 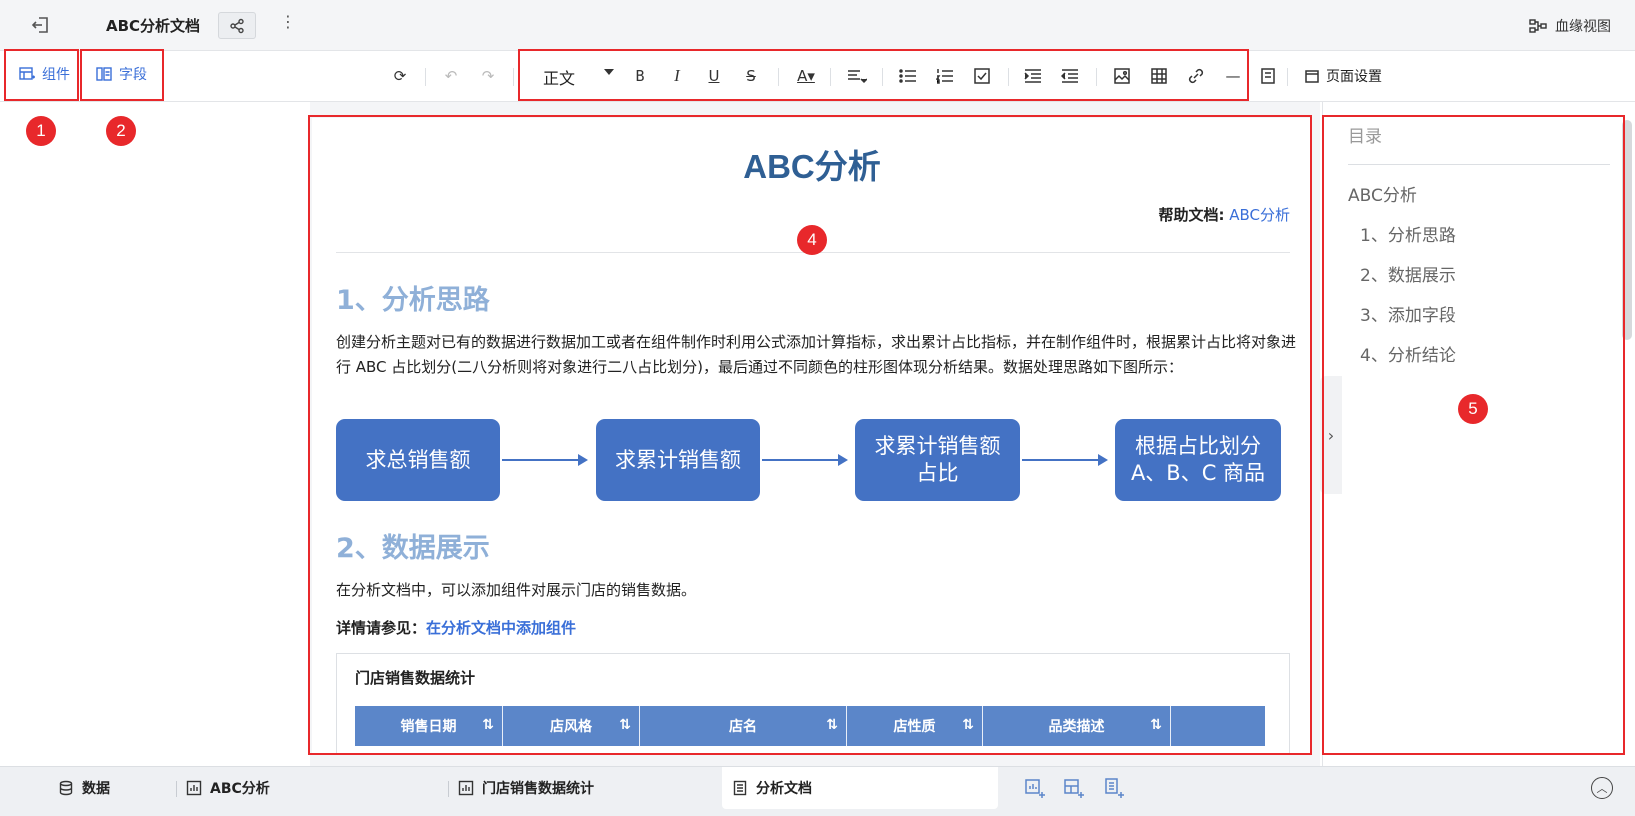 What do you see at coordinates (1408, 313) in the screenshot?
I see `toc-item: 3、添加字段` at bounding box center [1408, 313].